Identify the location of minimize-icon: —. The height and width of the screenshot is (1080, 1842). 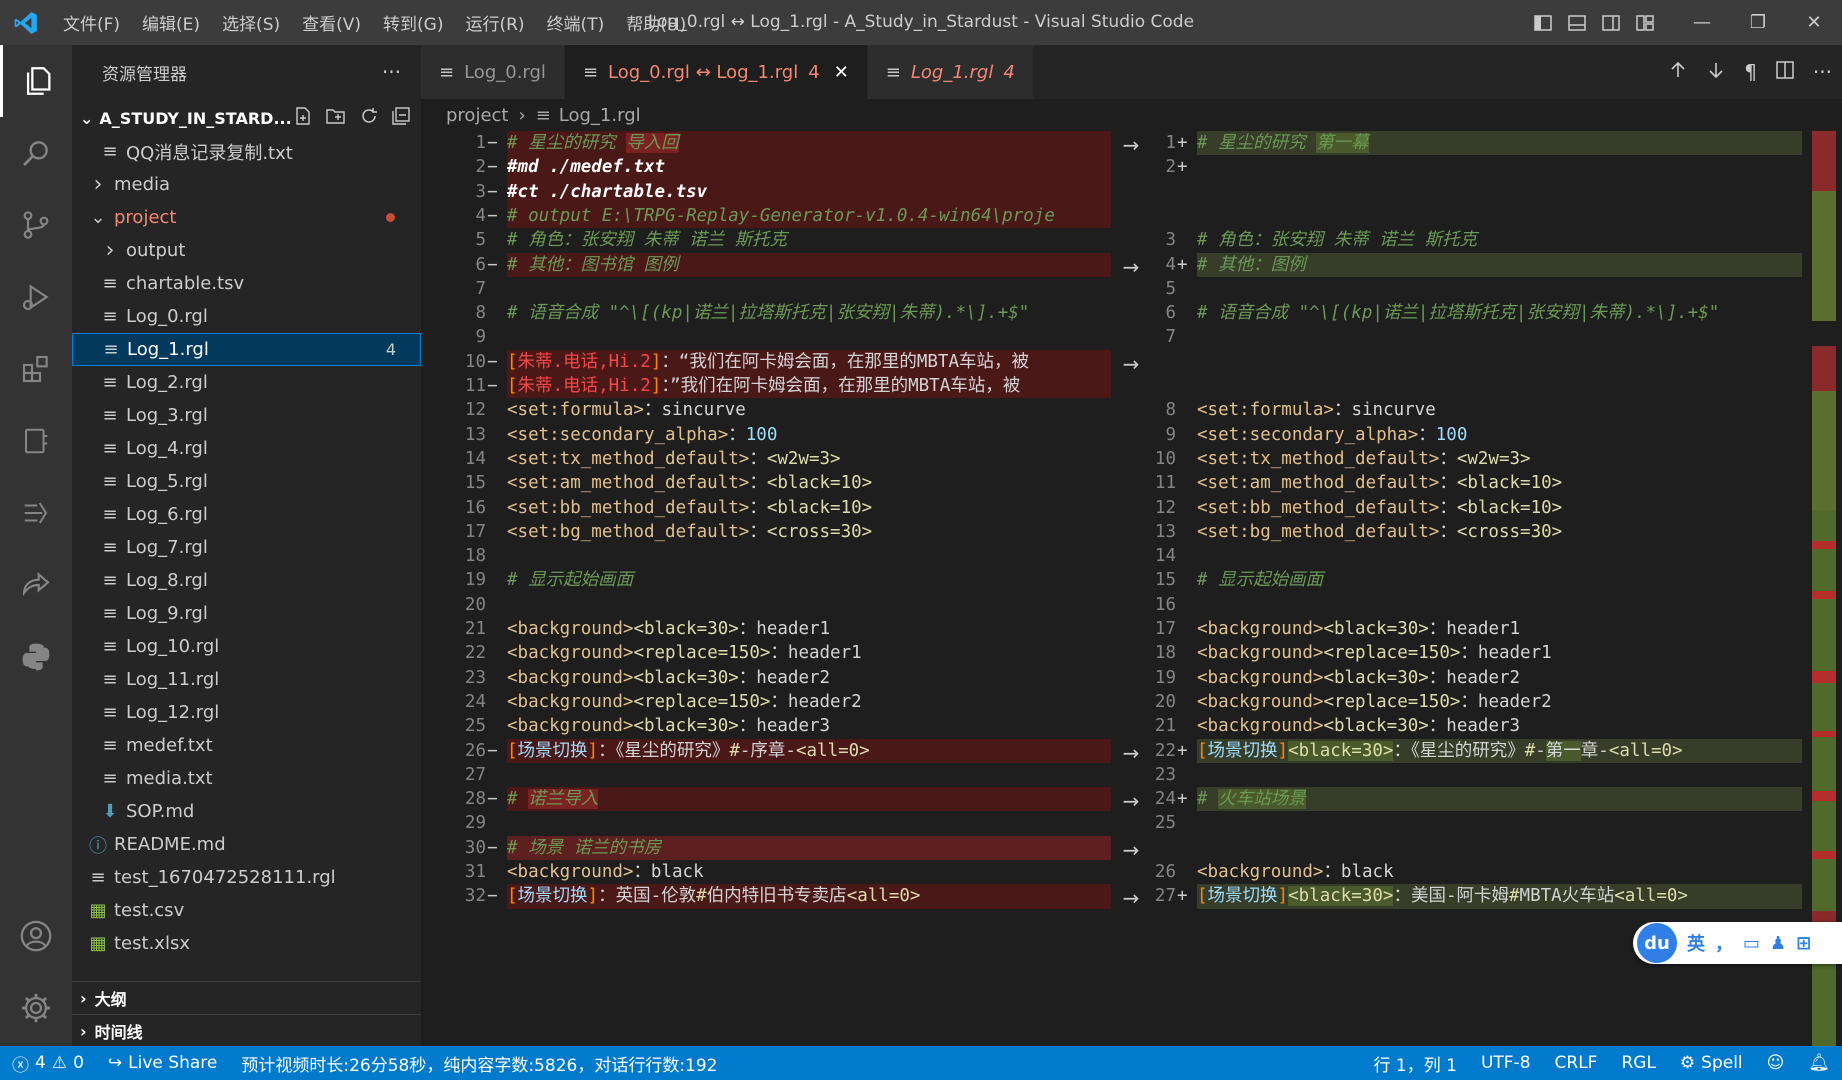
(1702, 22).